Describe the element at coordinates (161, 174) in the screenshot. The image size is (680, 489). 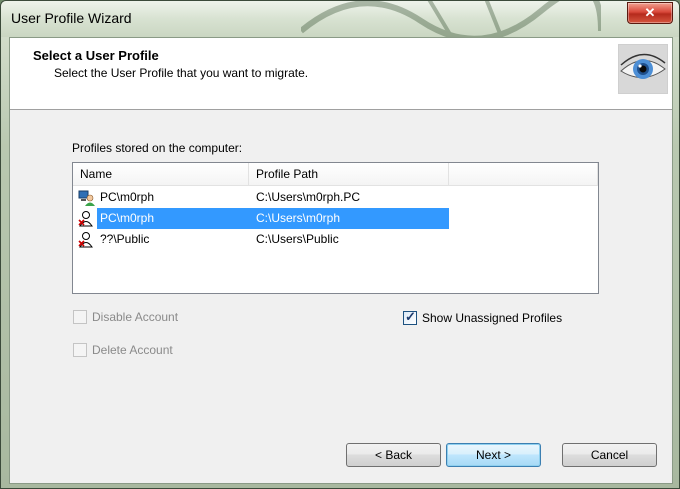
I see `column-header-name: Name` at that location.